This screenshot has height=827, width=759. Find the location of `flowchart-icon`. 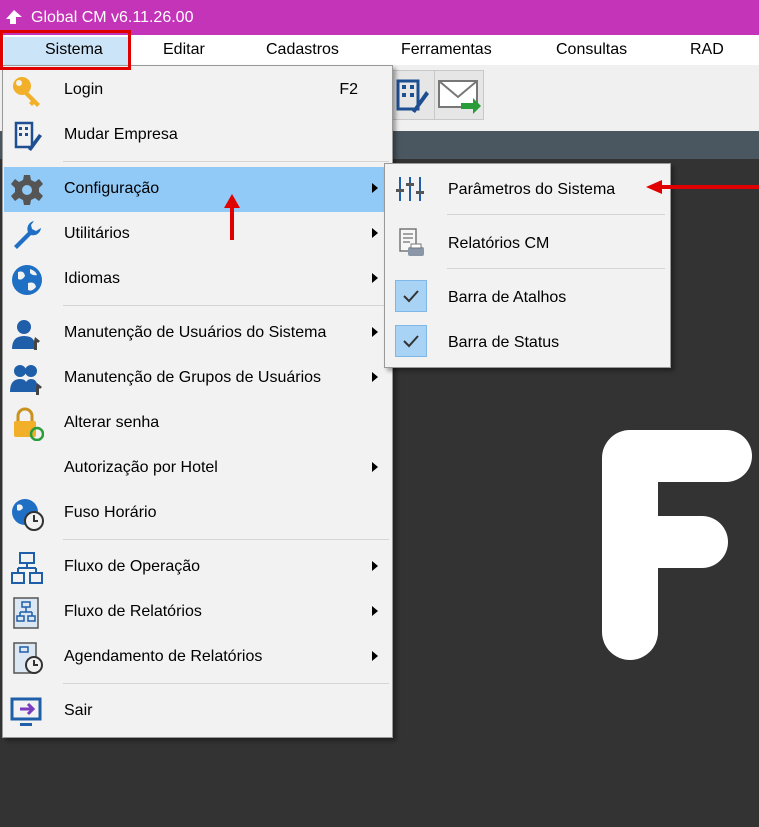

flowchart-icon is located at coordinates (27, 568).